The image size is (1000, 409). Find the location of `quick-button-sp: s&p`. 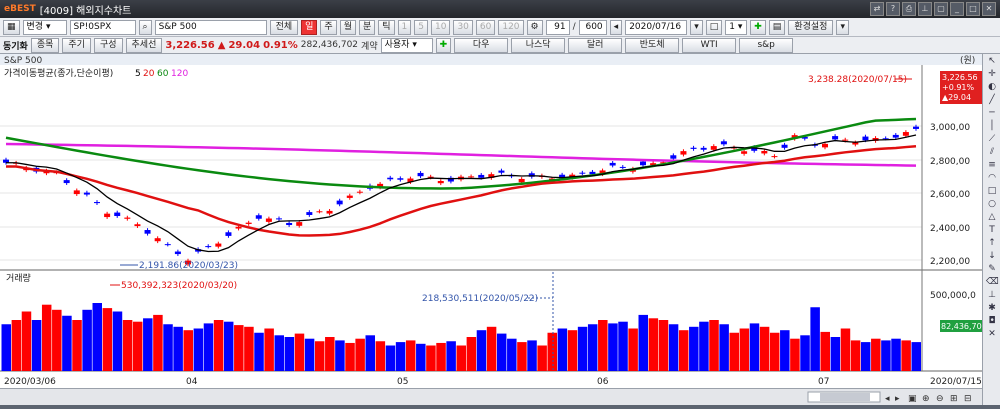

quick-button-sp: s&p is located at coordinates (766, 45).